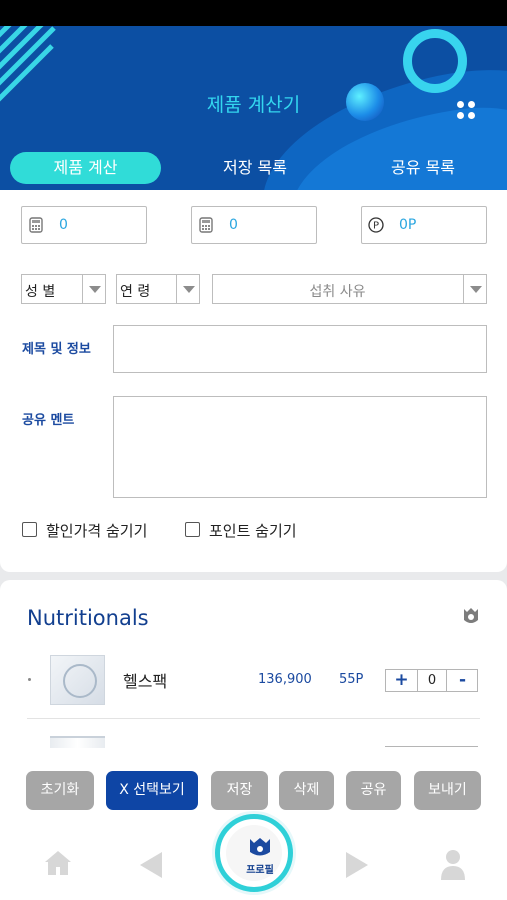  Describe the element at coordinates (152, 790) in the screenshot. I see `view-selected-button: X 선택보기` at that location.